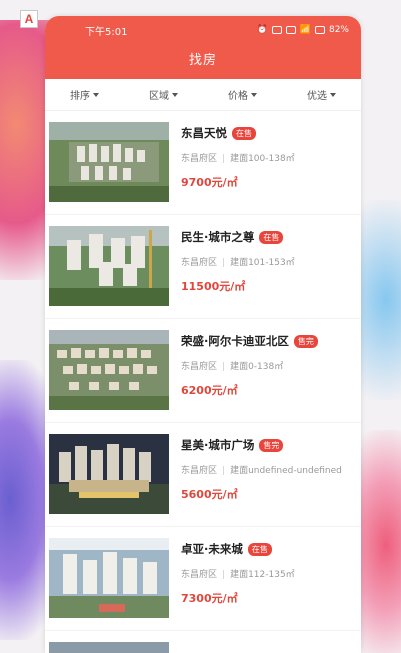 The width and height of the screenshot is (401, 653). I want to click on filter-region: 区域, so click(163, 94).